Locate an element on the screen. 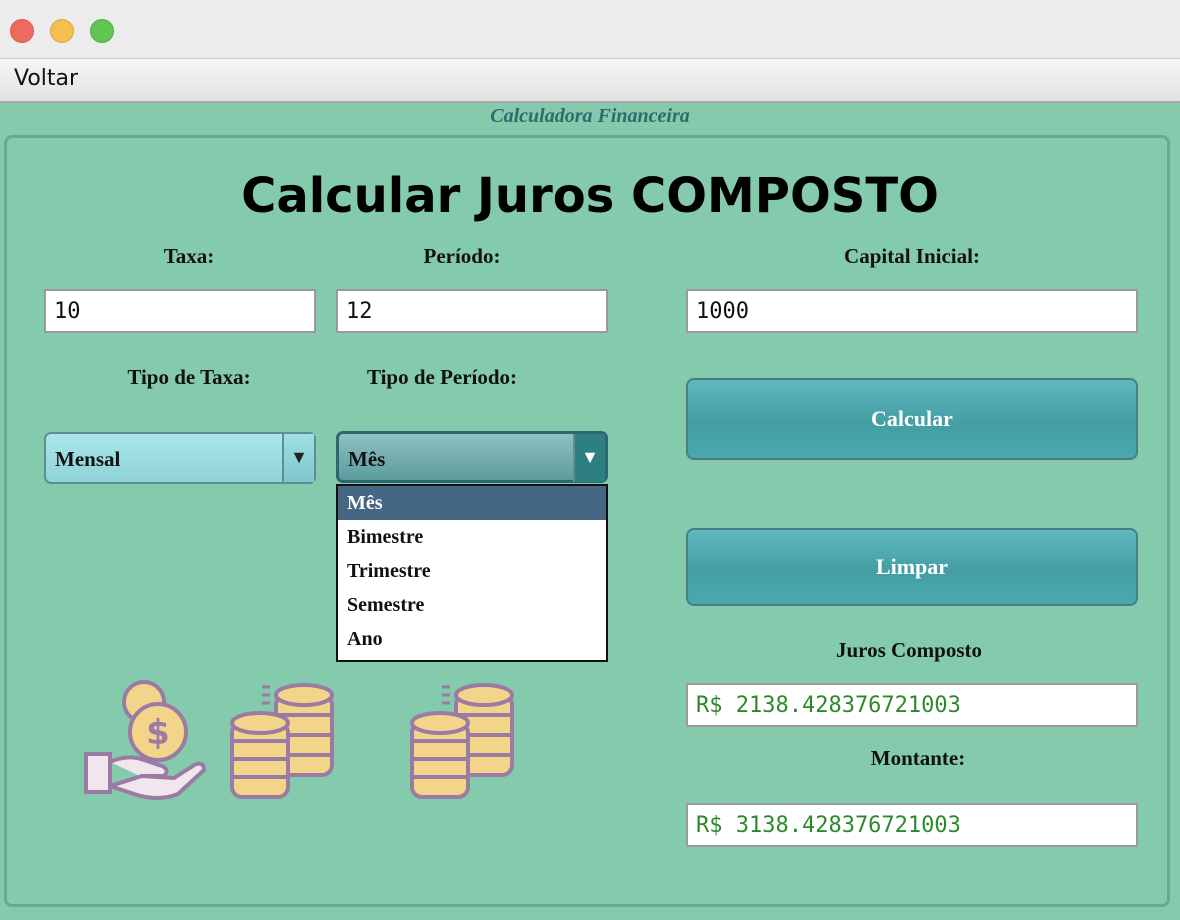 Image resolution: width=1180 pixels, height=920 pixels. juros-output: R$ 2138.428376721003 is located at coordinates (912, 705).